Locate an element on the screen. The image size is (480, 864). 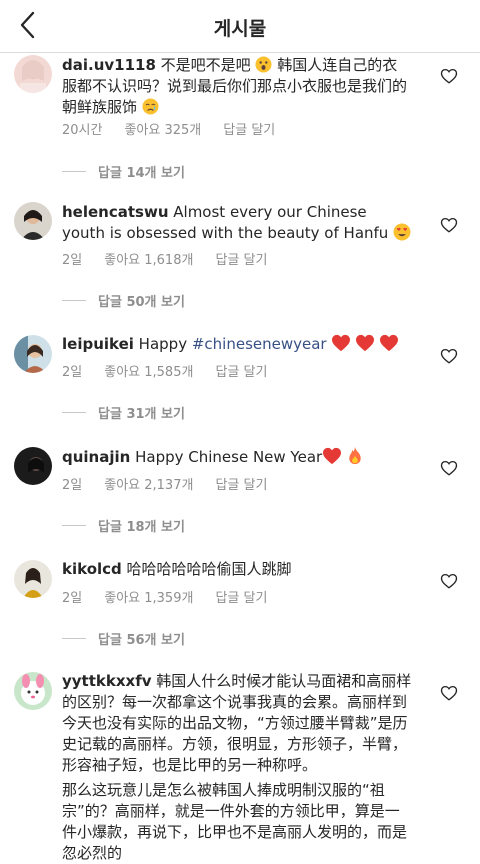
comment-meta: 2일 좋아요 1,585개 답글 달기 is located at coordinates (175, 370).